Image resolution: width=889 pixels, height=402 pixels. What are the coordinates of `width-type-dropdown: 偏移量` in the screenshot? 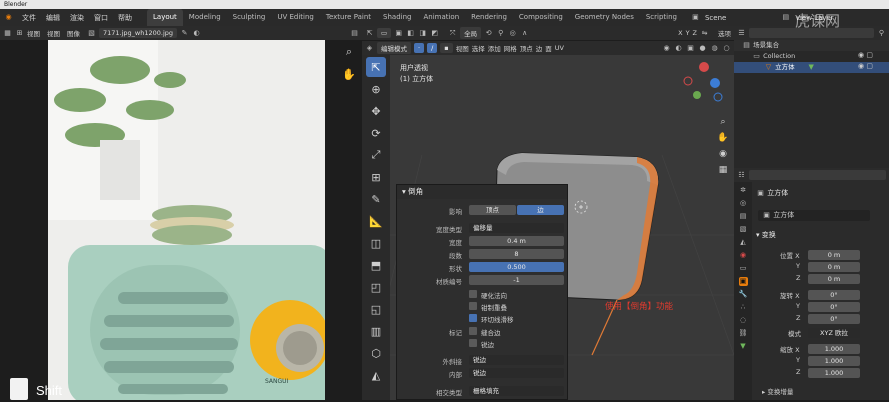 It's located at (516, 228).